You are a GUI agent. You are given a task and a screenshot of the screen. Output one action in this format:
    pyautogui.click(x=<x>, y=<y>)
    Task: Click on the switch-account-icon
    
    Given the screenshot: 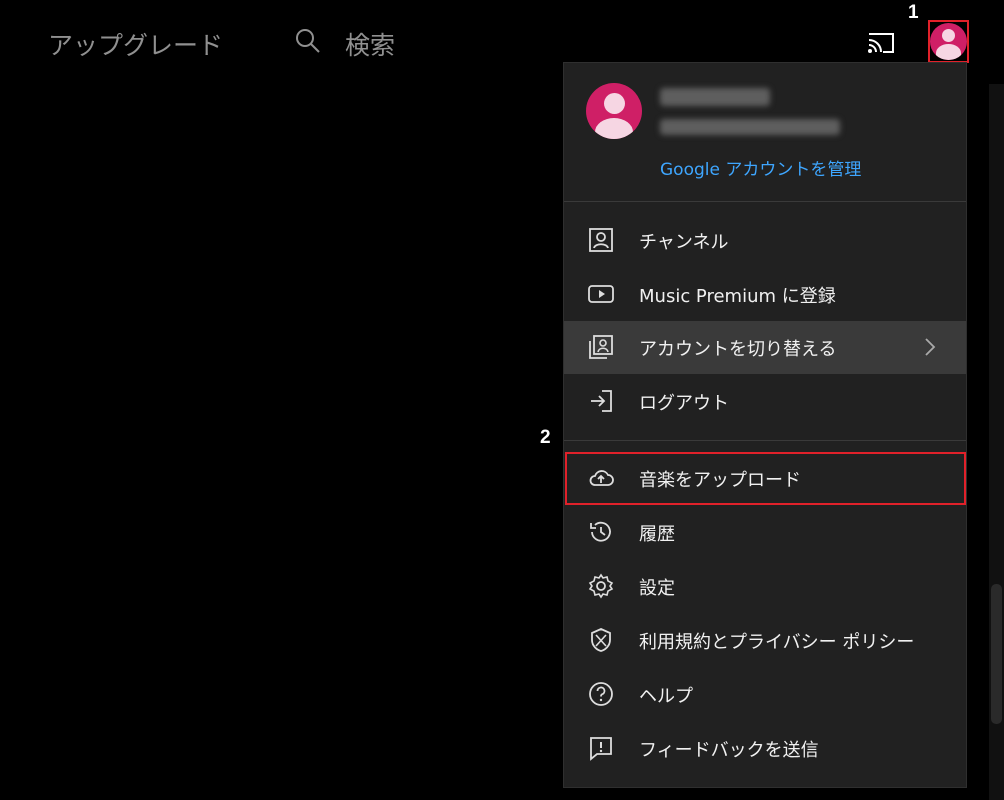 What is the action you would take?
    pyautogui.click(x=601, y=347)
    